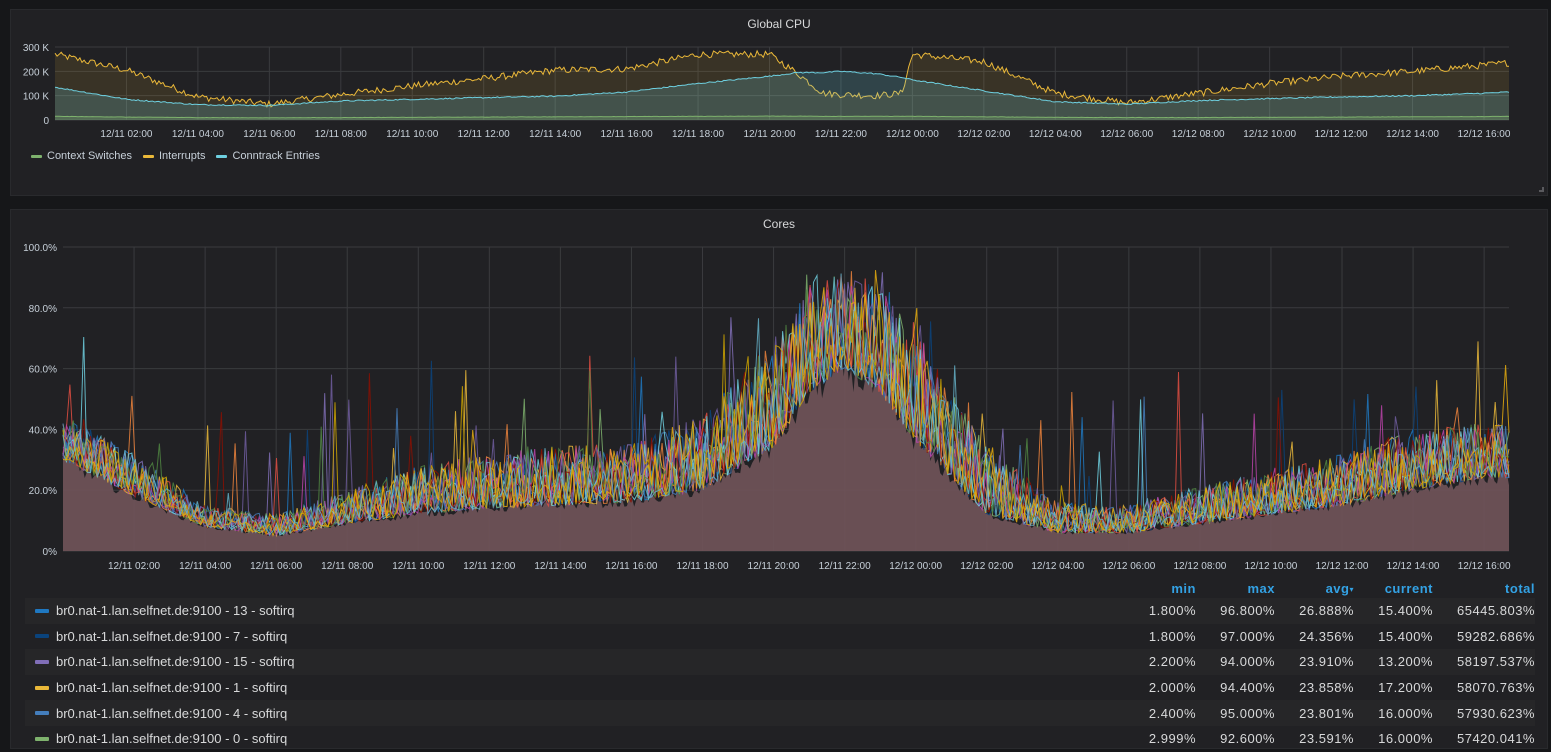 The width and height of the screenshot is (1551, 752). I want to click on value-max: 94.400%, so click(1247, 688).